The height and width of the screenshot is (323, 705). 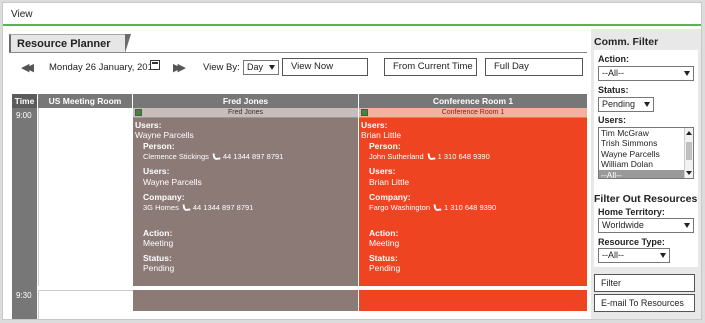 What do you see at coordinates (24, 101) in the screenshot?
I see `time-header: Time` at bounding box center [24, 101].